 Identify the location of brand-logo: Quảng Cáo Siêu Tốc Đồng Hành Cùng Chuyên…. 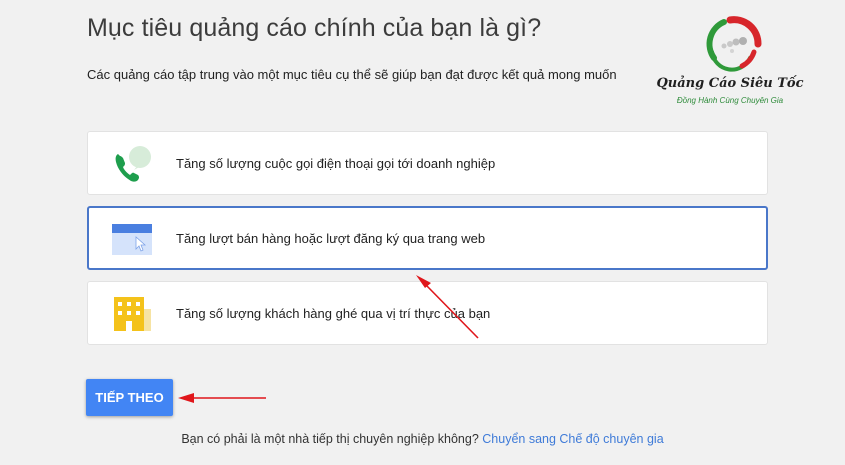
(730, 60).